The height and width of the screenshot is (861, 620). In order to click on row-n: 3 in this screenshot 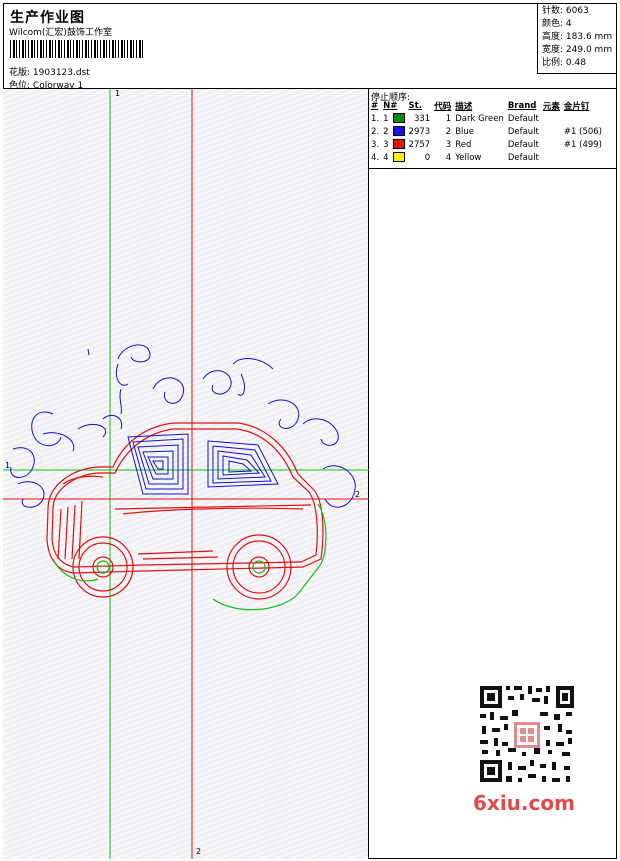, I will do `click(386, 144)`.